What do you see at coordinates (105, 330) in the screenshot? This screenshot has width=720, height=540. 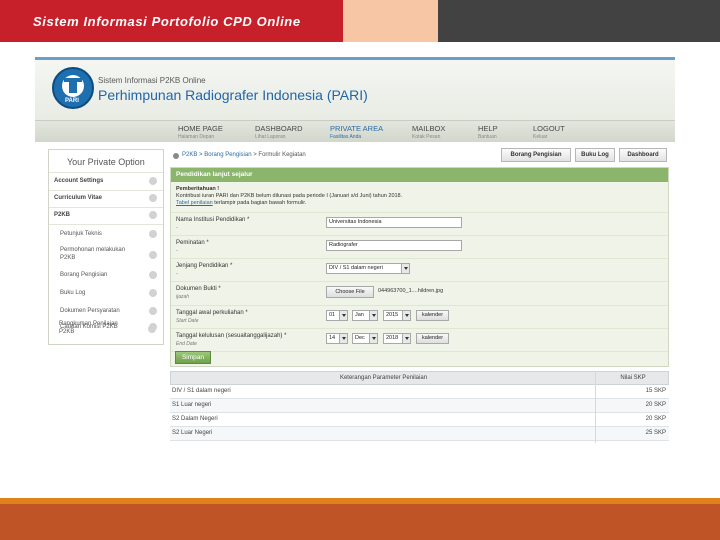 I see `sidebar-item-rangkuman-penilaian: Rangkuman Penilaian P2KB` at bounding box center [105, 330].